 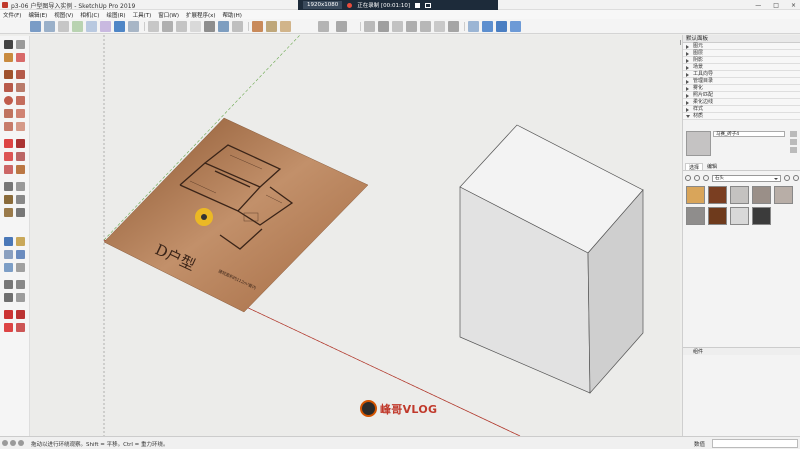 What do you see at coordinates (20, 212) in the screenshot?
I see `3d-text-icon` at bounding box center [20, 212].